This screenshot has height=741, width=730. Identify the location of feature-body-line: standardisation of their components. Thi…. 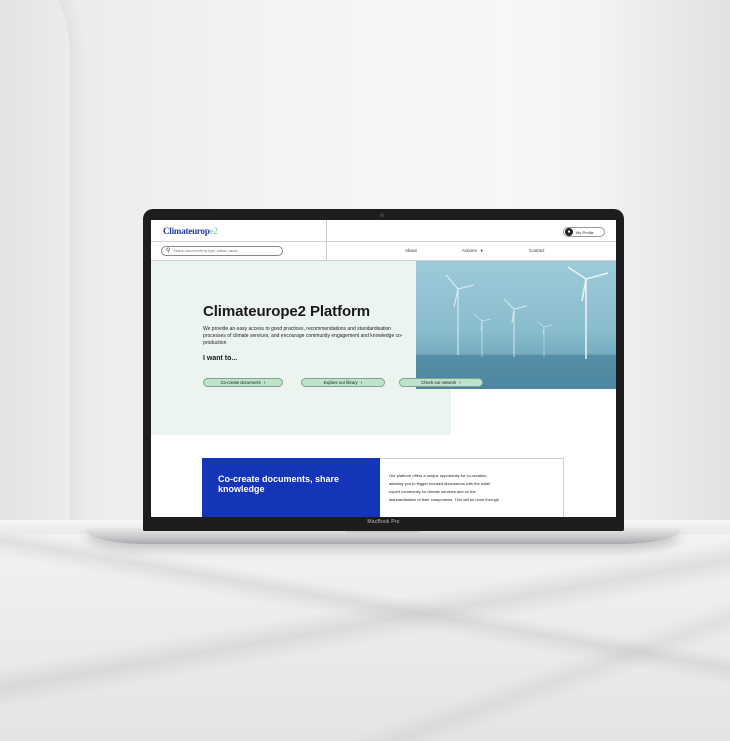
(444, 499).